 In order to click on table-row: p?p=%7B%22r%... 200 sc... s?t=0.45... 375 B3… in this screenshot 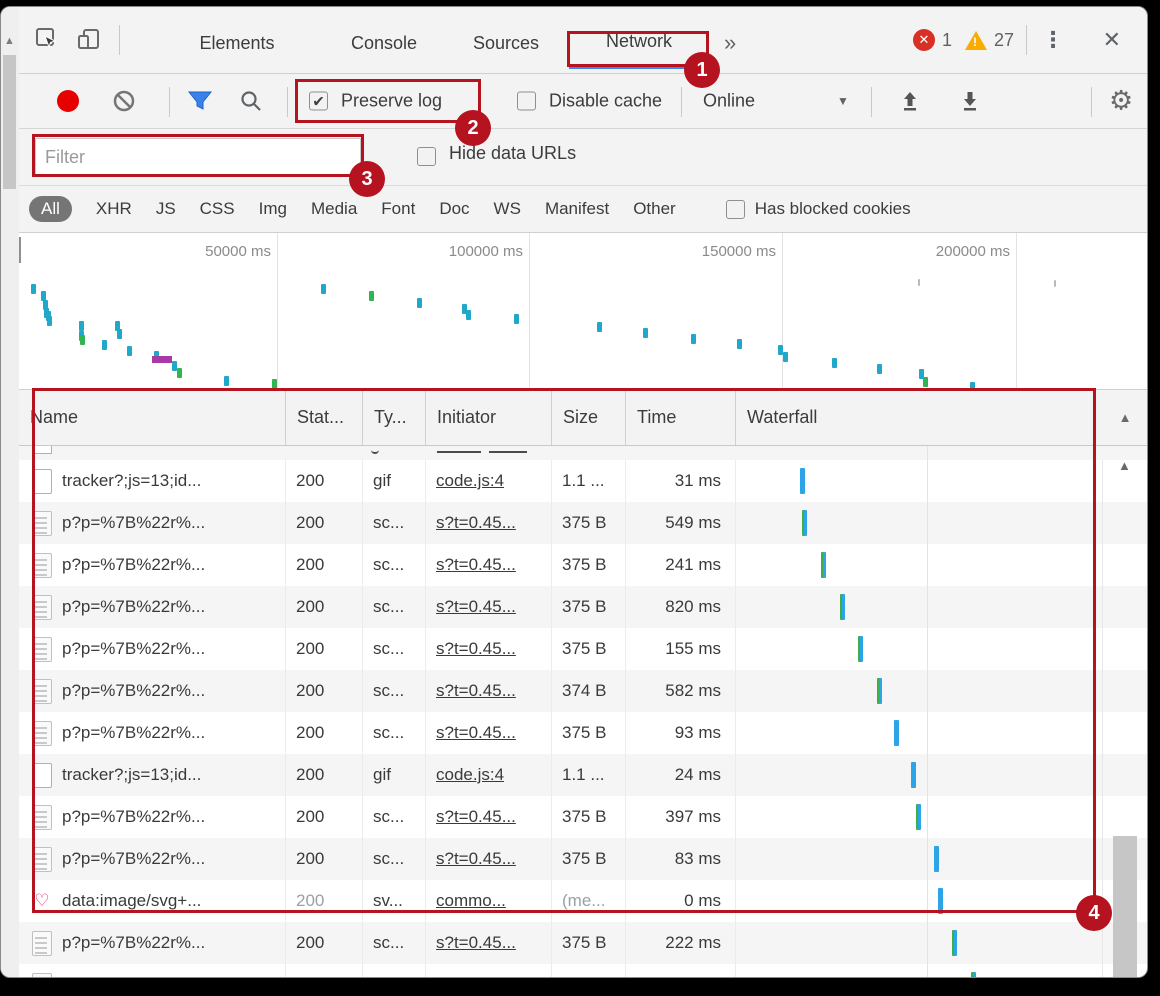, I will do `click(583, 817)`.